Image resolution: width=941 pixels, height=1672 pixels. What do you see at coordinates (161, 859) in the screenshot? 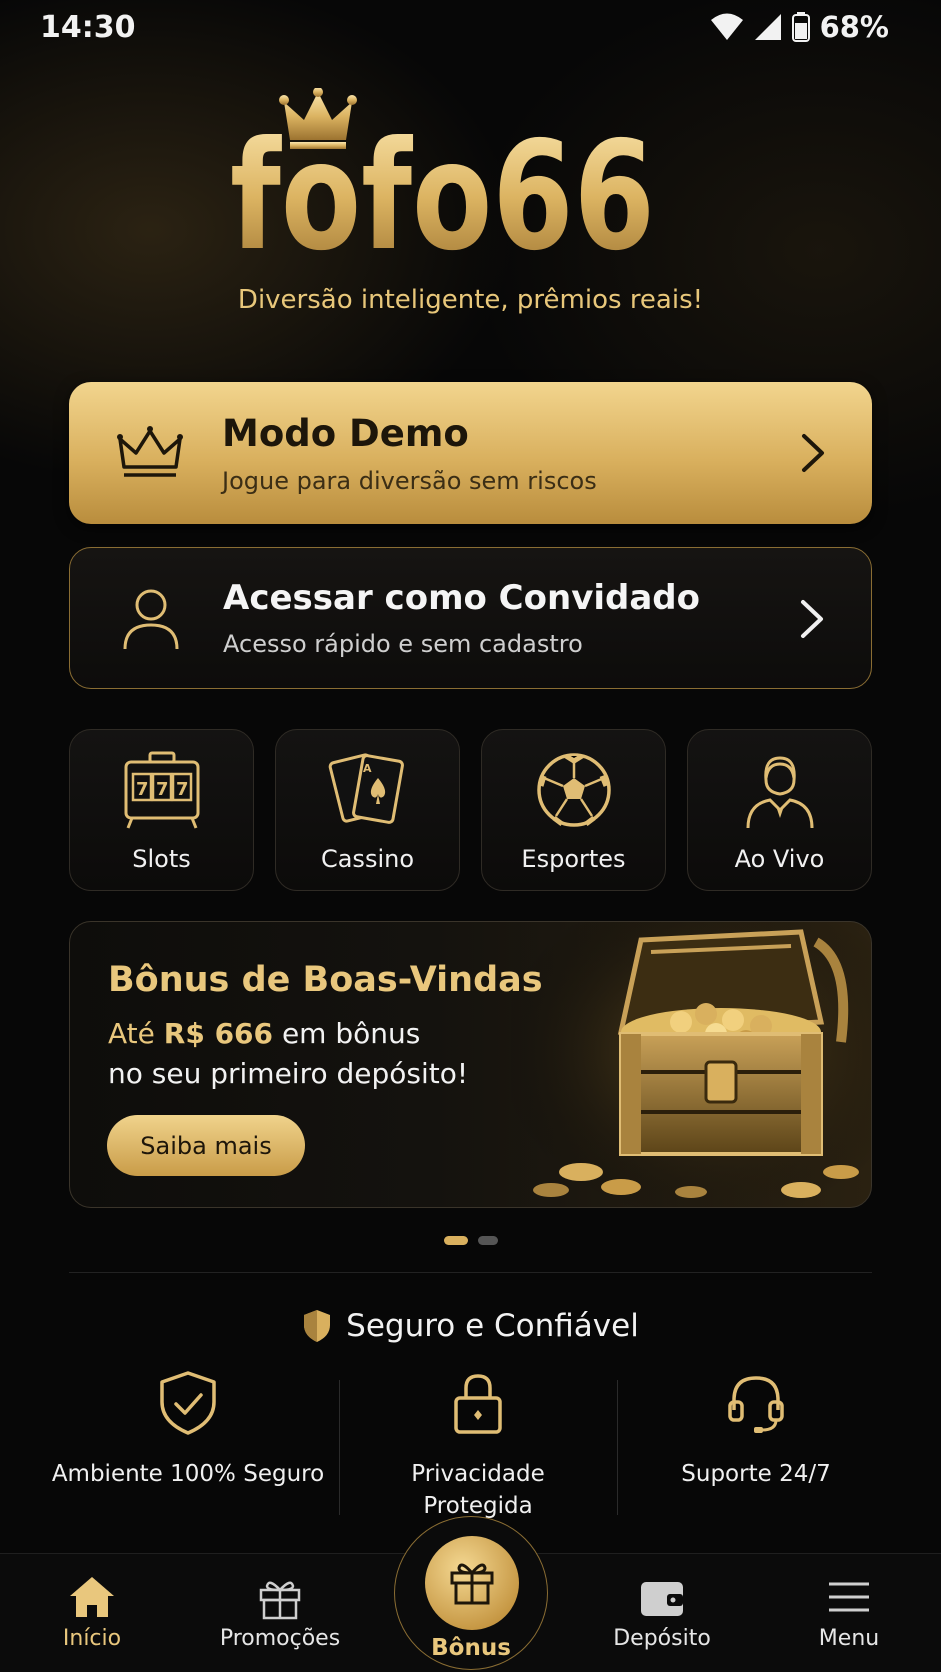
I see `category-label: Slots` at bounding box center [161, 859].